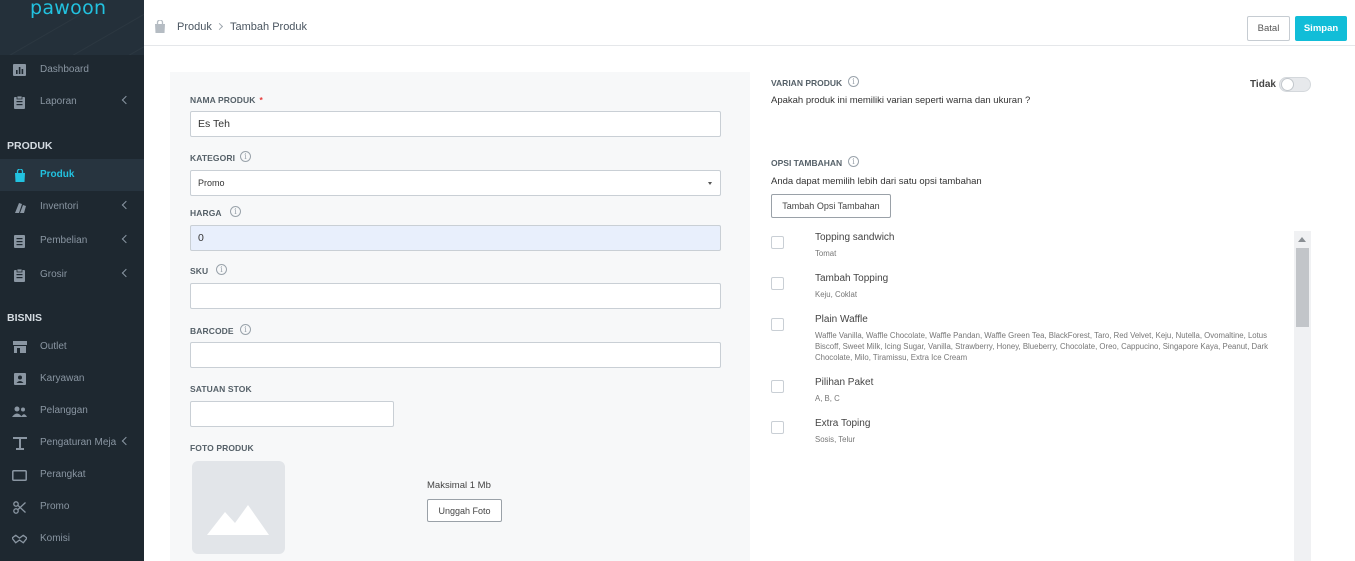  Describe the element at coordinates (63, 474) in the screenshot. I see `sidebar-item-label: Perangkat` at that location.